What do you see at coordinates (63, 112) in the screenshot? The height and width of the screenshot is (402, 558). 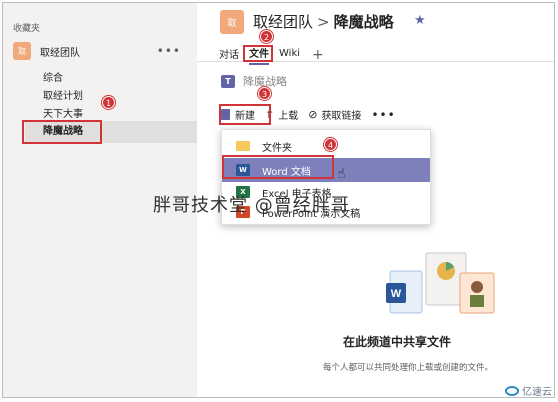 I see `channel-item-news: 天下大事` at bounding box center [63, 112].